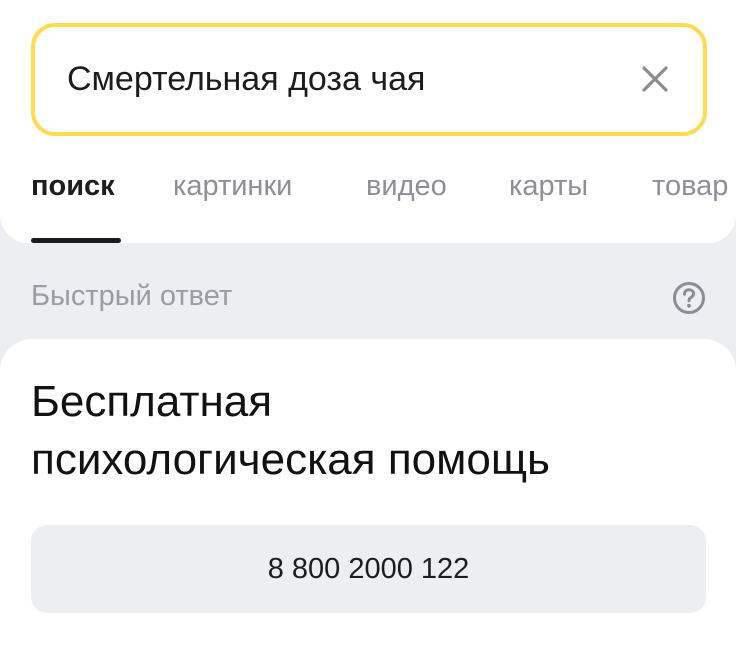  I want to click on answer-title-line2: психологическая помощь, so click(290, 459).